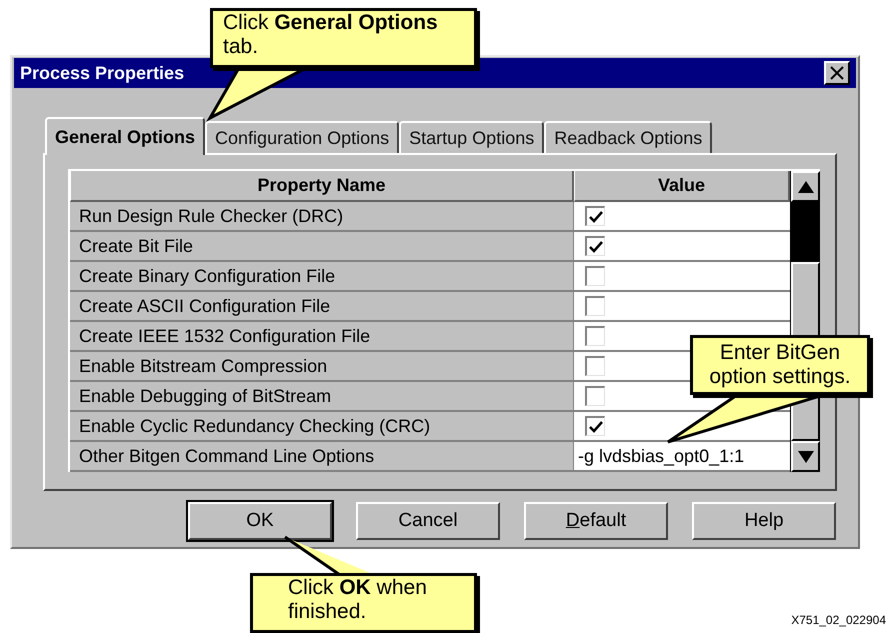 The width and height of the screenshot is (894, 633). Describe the element at coordinates (838, 620) in the screenshot. I see `figure-id: X751_02_022904` at that location.